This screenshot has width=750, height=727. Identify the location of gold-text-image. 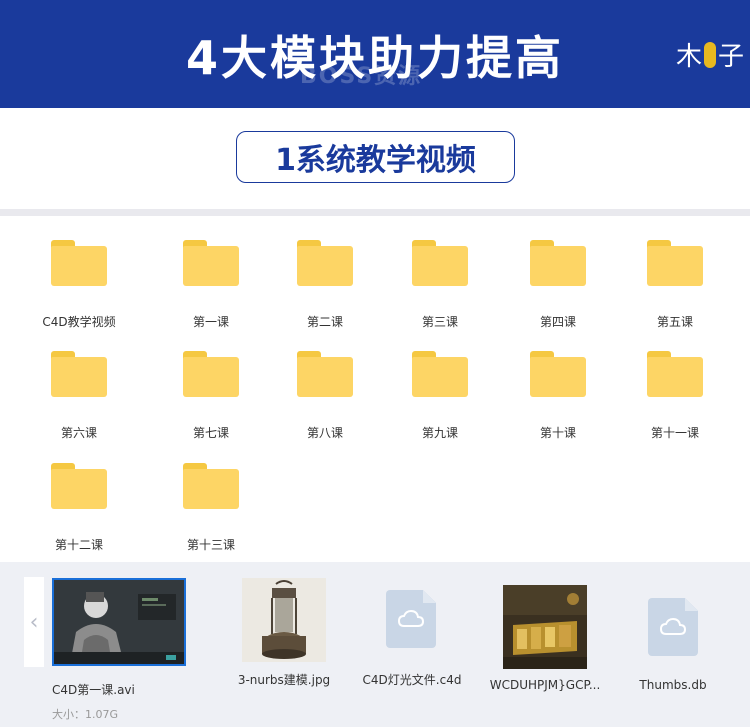
(545, 627).